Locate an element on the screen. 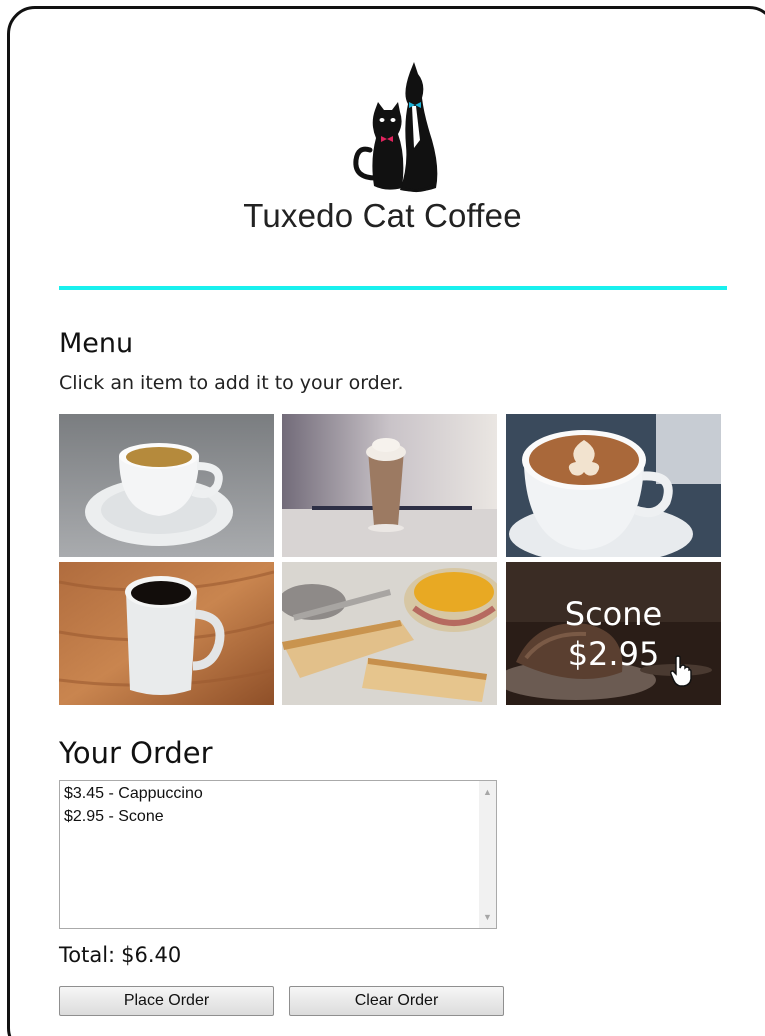 The image size is (765, 1036). order-list-item: $3.45 - Cappuccino is located at coordinates (278, 792).